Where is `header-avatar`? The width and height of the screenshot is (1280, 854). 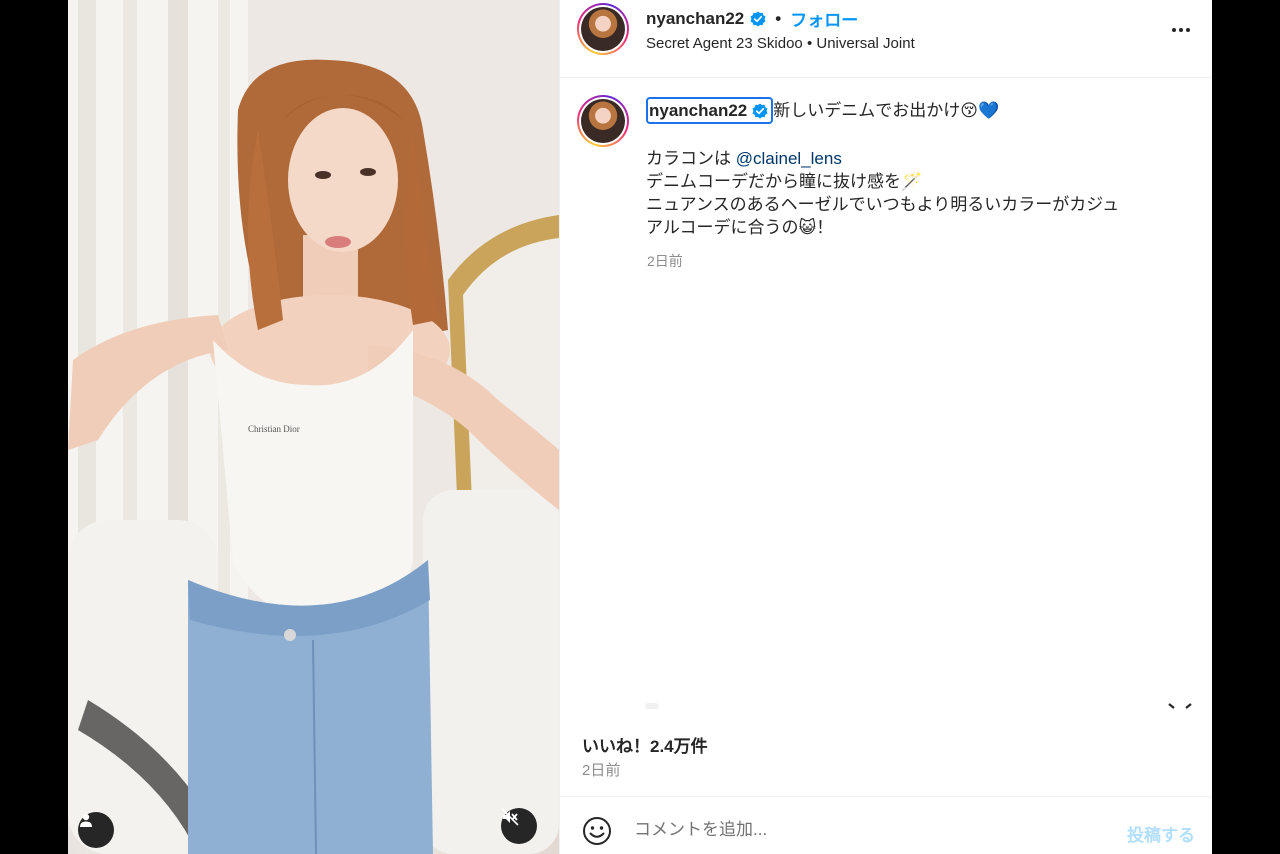 header-avatar is located at coordinates (603, 29).